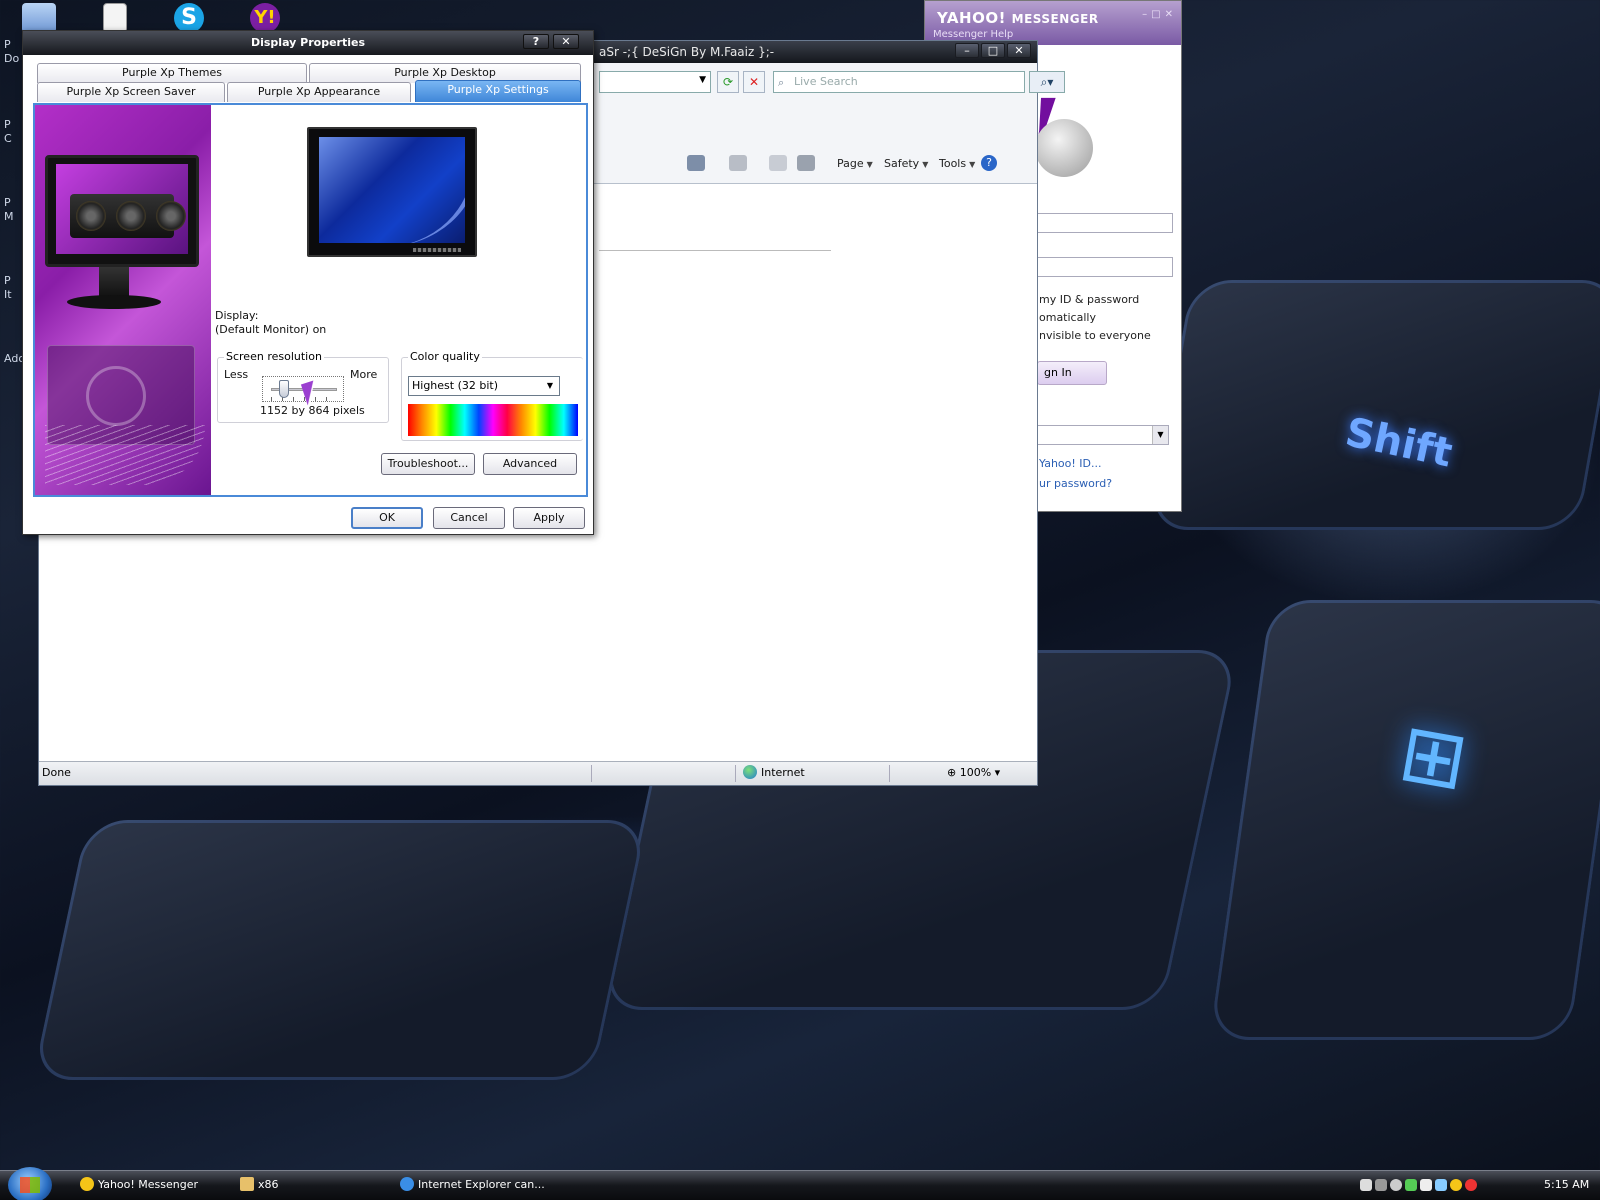  I want to click on mail-icon, so click(778, 163).